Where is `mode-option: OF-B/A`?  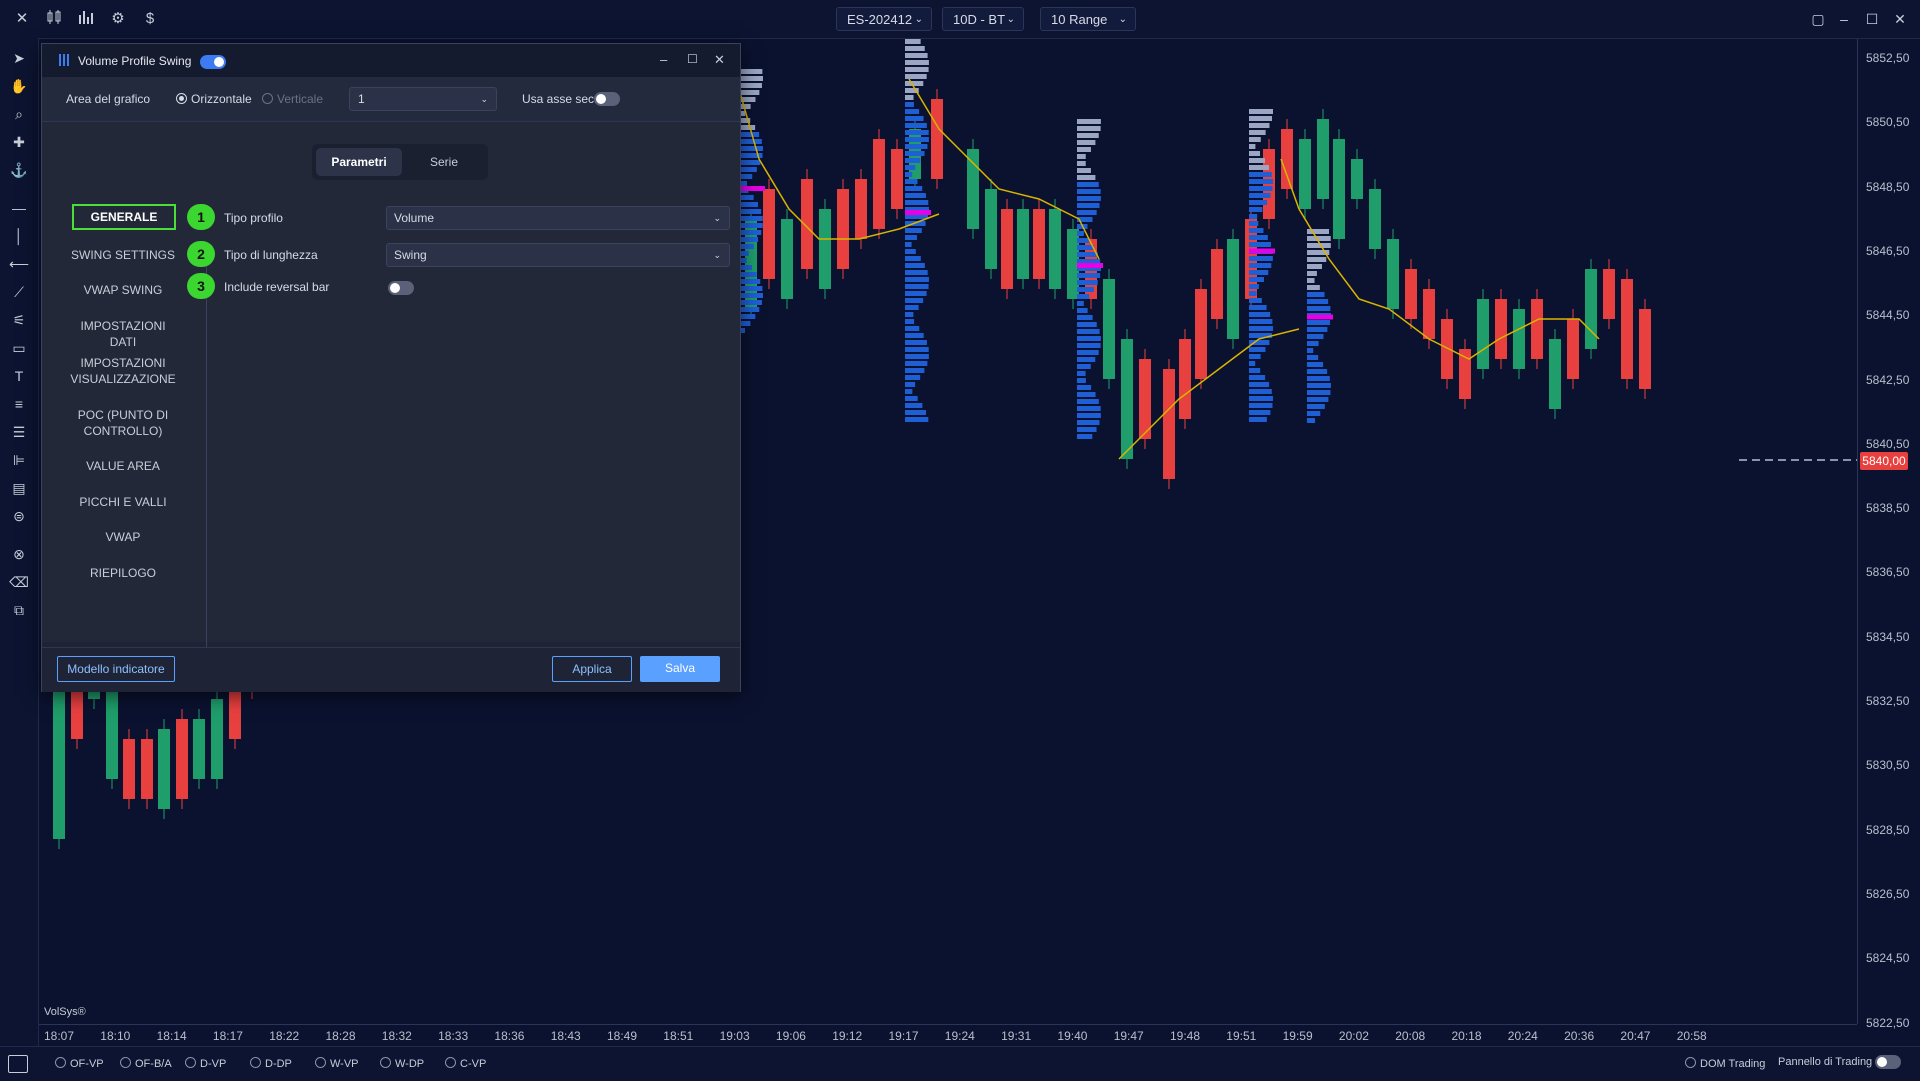 mode-option: OF-B/A is located at coordinates (146, 1063).